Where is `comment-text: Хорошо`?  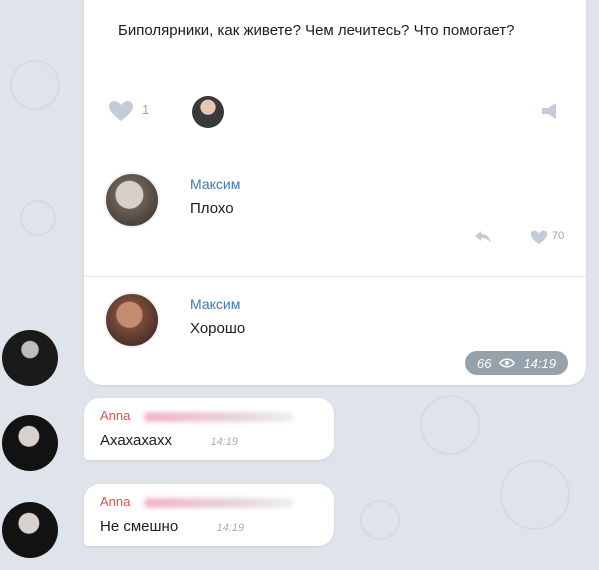 comment-text: Хорошо is located at coordinates (218, 328).